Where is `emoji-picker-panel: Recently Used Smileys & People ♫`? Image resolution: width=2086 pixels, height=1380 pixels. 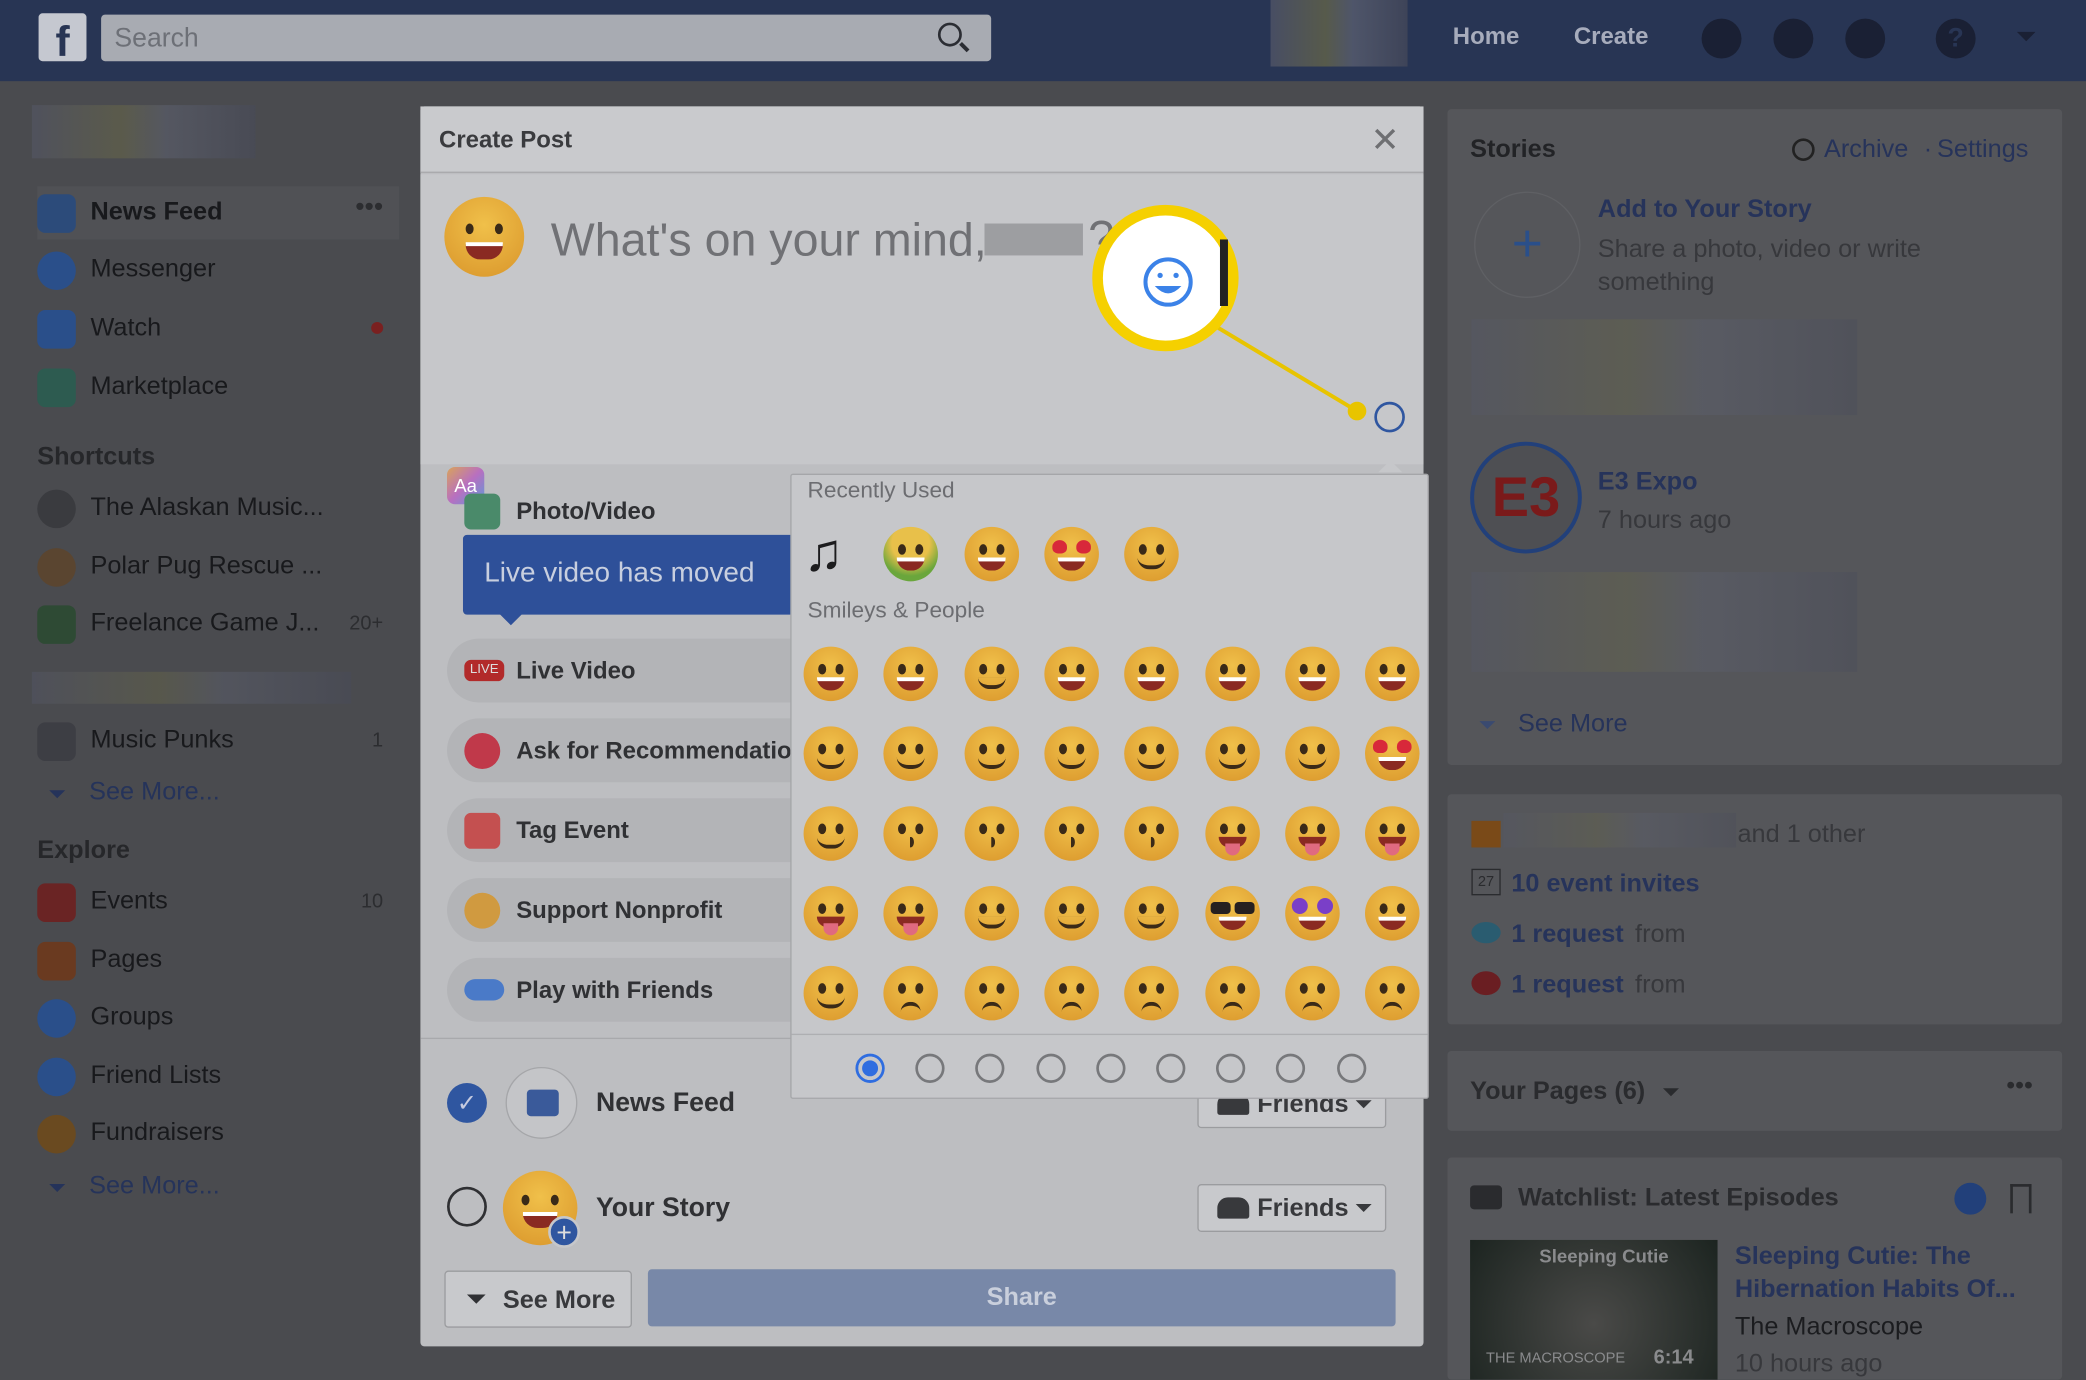
emoji-picker-panel: Recently Used Smileys & People ♫ is located at coordinates (1109, 786).